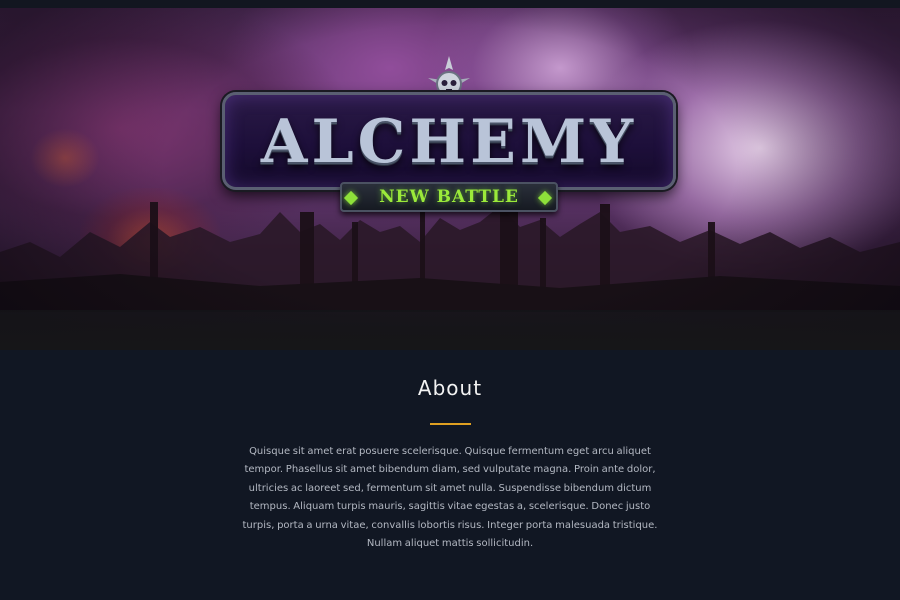 Image resolution: width=900 pixels, height=600 pixels. What do you see at coordinates (450, 330) in the screenshot?
I see `hero-bottom-shade` at bounding box center [450, 330].